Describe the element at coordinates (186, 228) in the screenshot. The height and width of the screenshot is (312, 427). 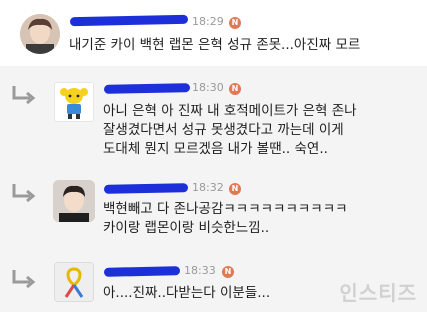
I see `comment-text-line: 카이랑 랩몬이랑 비슷한느낌..` at that location.